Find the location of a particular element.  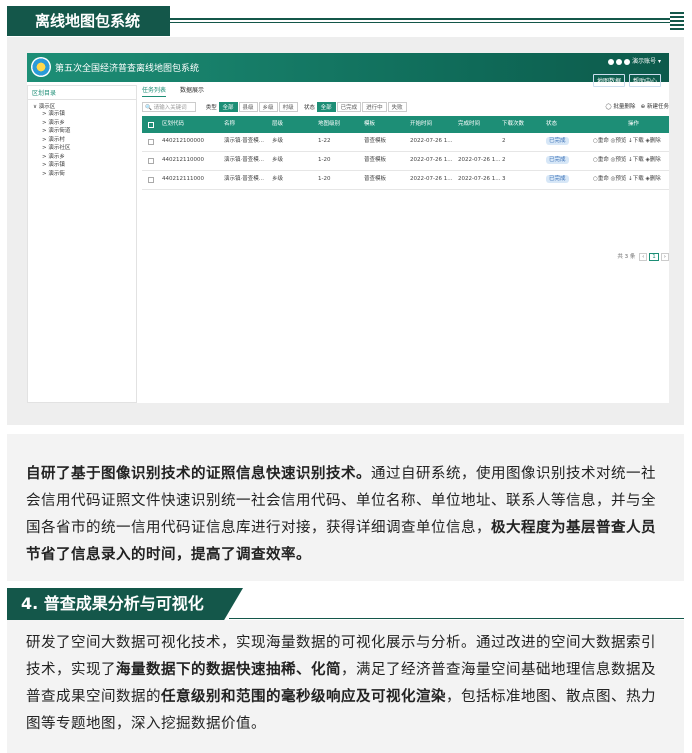

sidebar-item: > 演示街 is located at coordinates (82, 174).